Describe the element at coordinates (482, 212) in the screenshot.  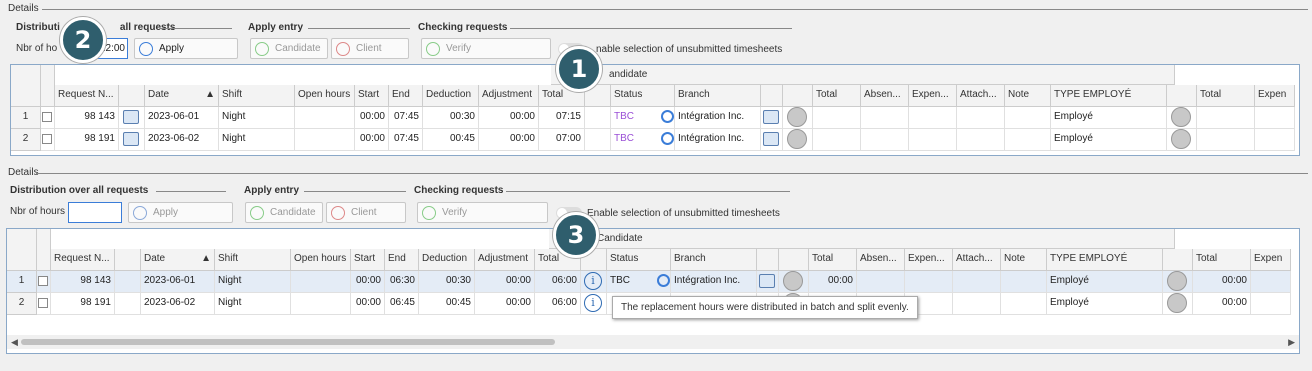
I see `verify-button-2: Verify` at that location.